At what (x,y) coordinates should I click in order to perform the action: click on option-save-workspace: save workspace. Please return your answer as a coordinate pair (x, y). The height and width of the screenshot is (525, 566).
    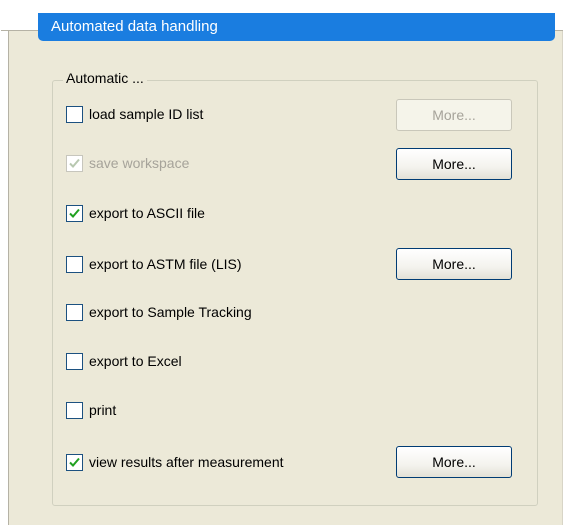
    Looking at the image, I should click on (127, 163).